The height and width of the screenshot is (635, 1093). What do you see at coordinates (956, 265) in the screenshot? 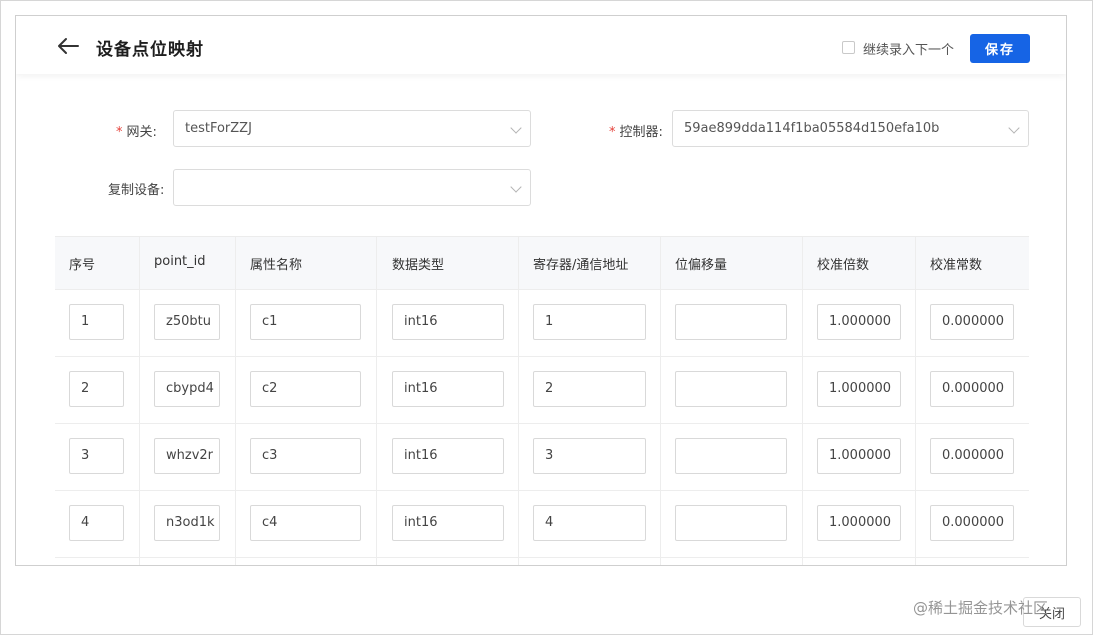
I see `col-constant: 校准常数` at bounding box center [956, 265].